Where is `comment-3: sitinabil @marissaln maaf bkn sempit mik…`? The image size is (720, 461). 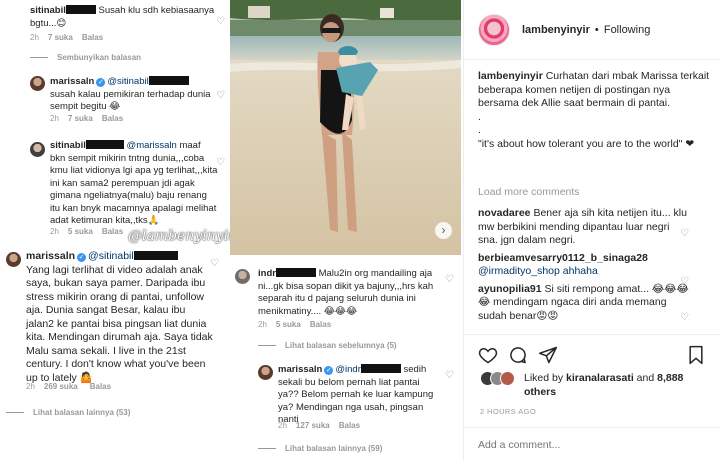 comment-3: sitinabil @marissaln maaf bkn sempit mik… is located at coordinates (134, 183).